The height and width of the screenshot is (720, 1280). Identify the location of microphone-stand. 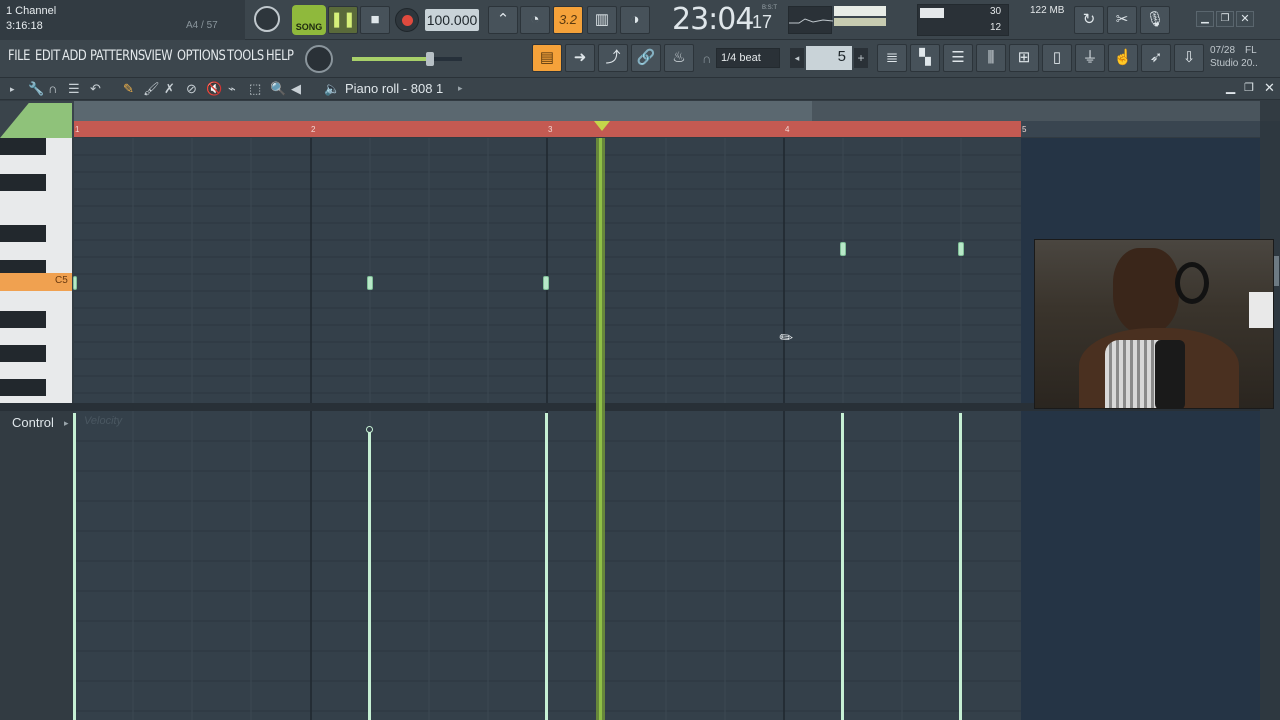
(1170, 374).